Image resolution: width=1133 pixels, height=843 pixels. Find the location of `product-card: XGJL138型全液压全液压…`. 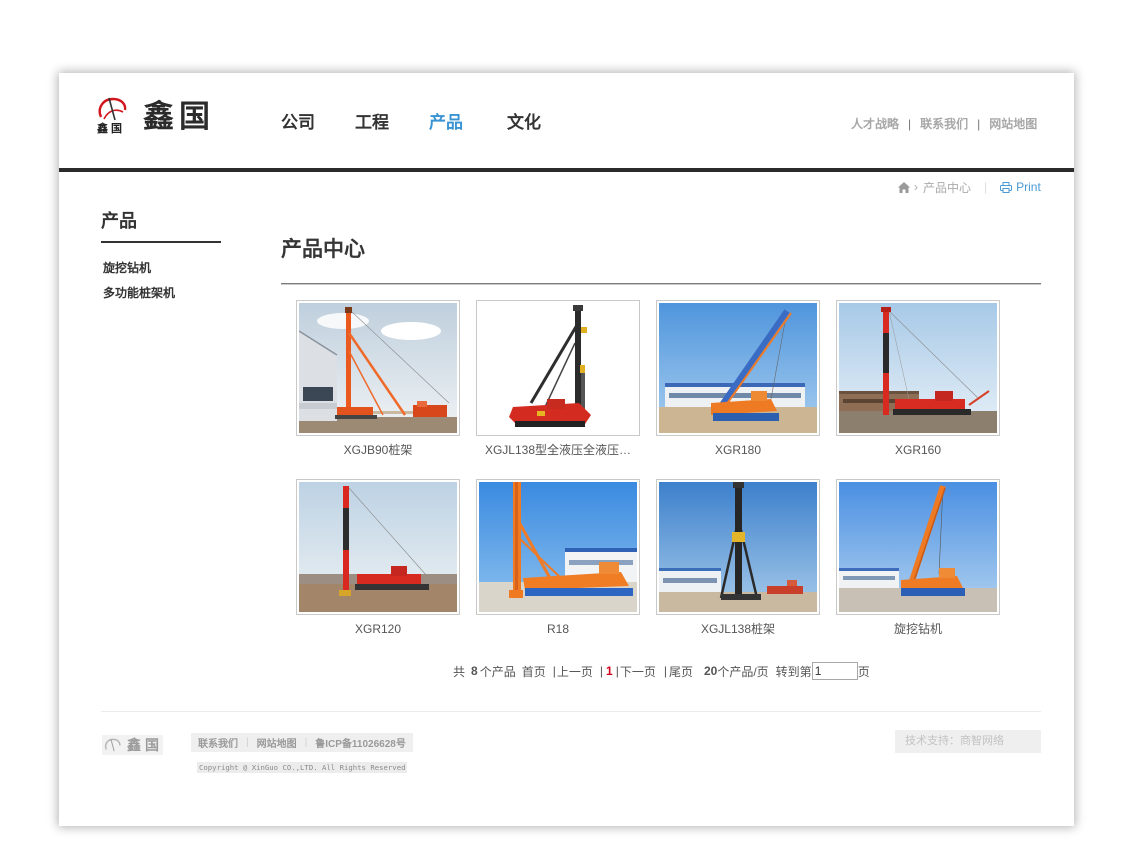

product-card: XGJL138型全液压全液压… is located at coordinates (558, 389).